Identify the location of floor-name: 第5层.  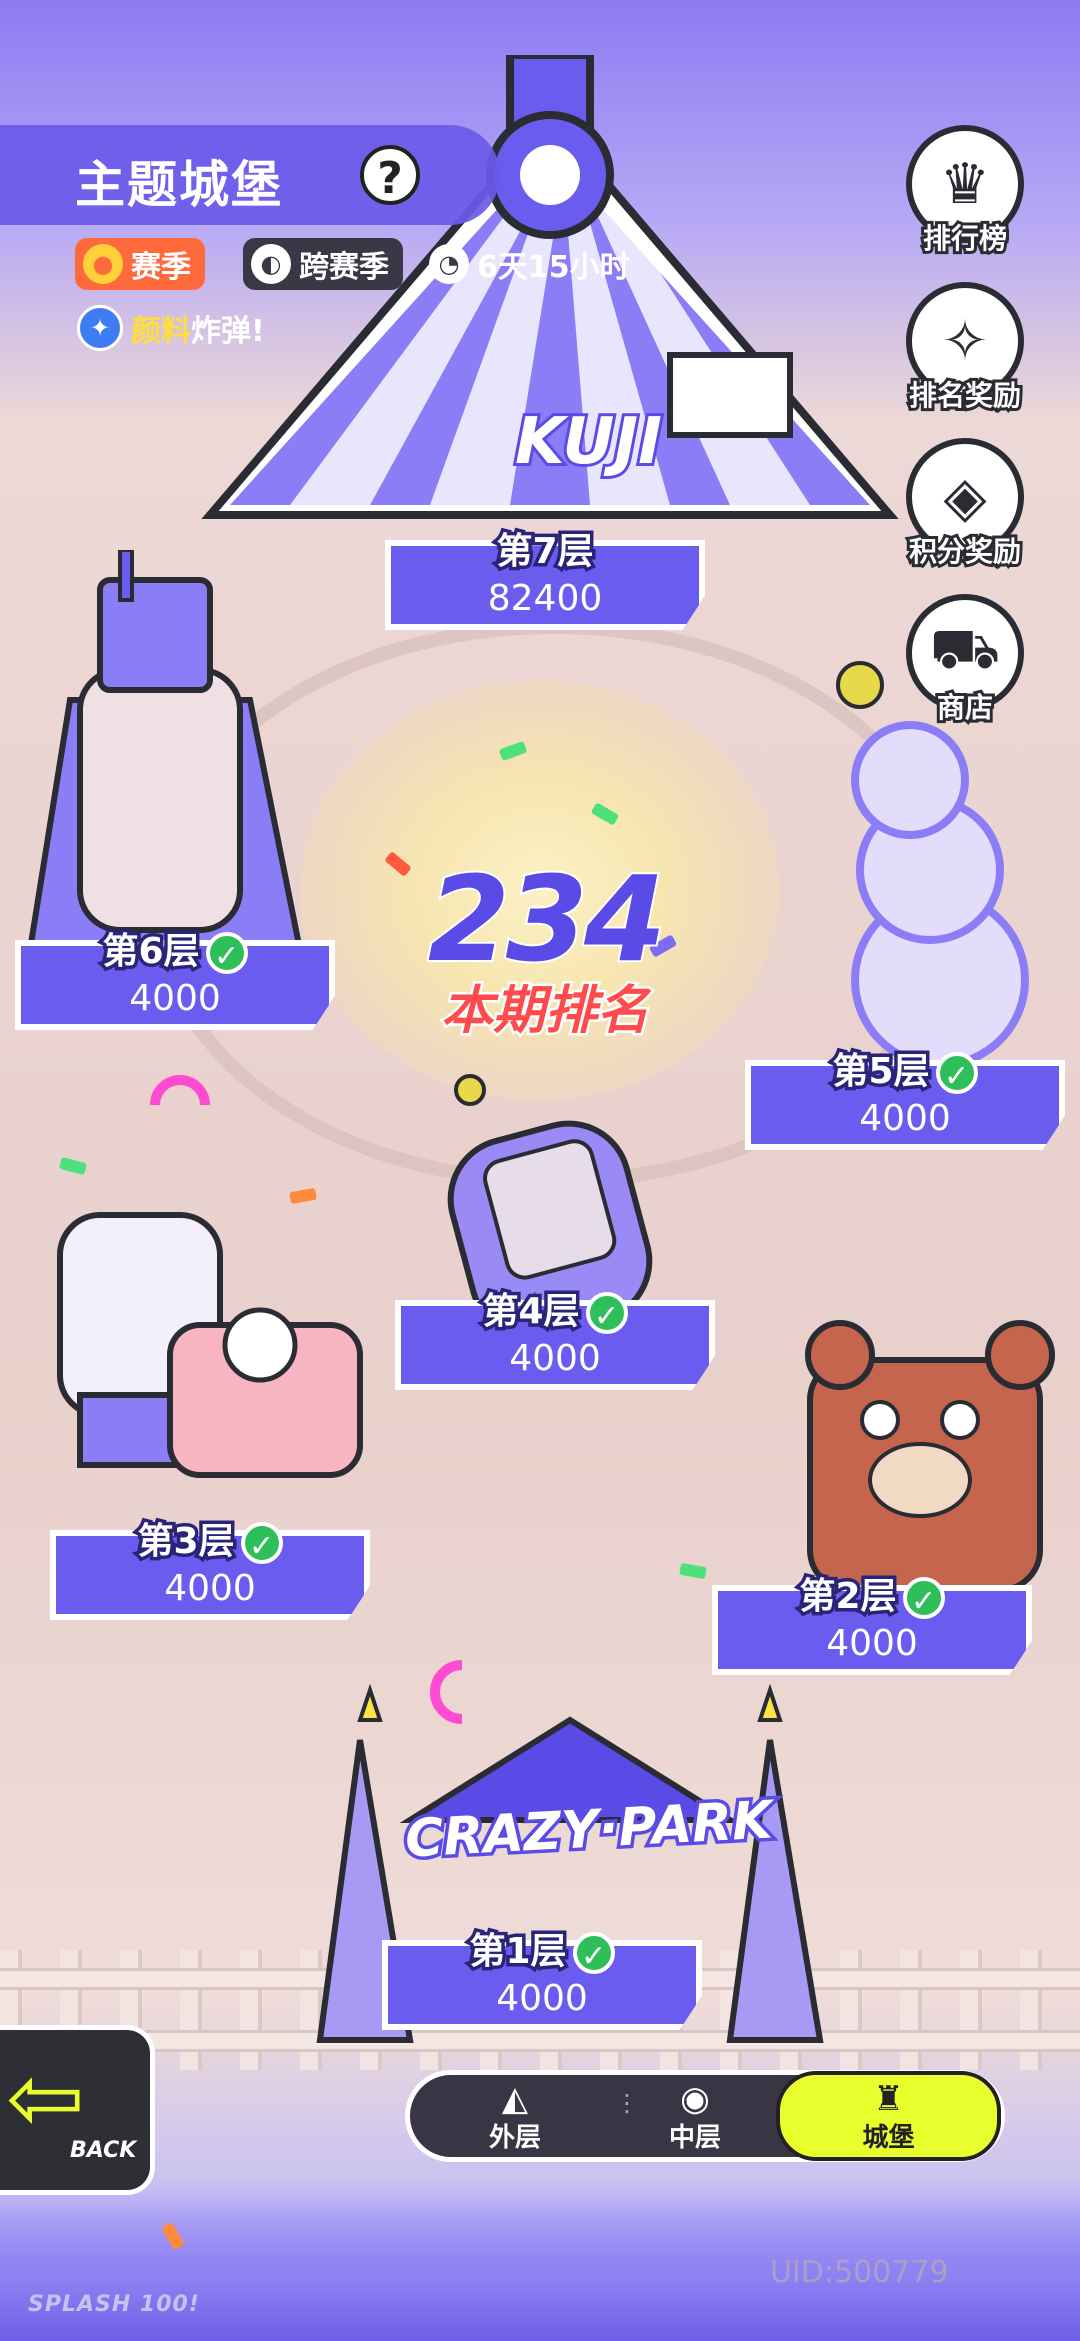
(881, 1072).